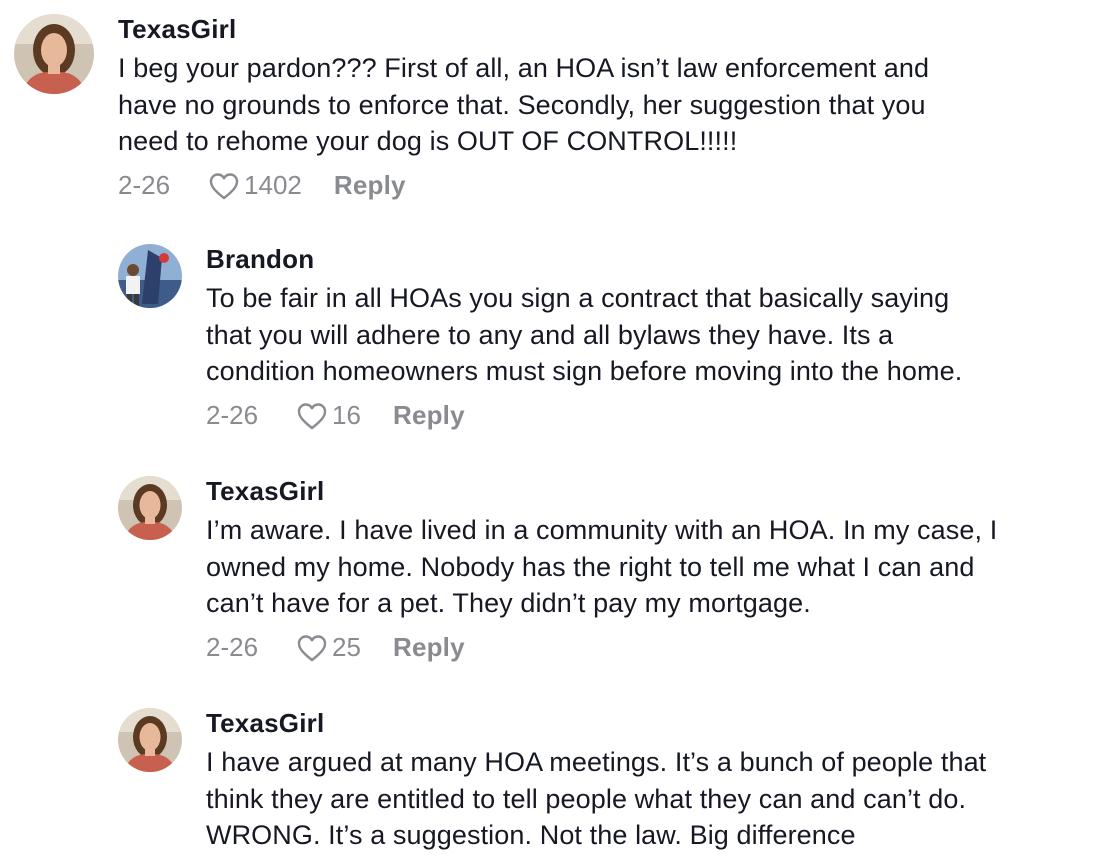  Describe the element at coordinates (346, 415) in the screenshot. I see `like-count: 16` at that location.